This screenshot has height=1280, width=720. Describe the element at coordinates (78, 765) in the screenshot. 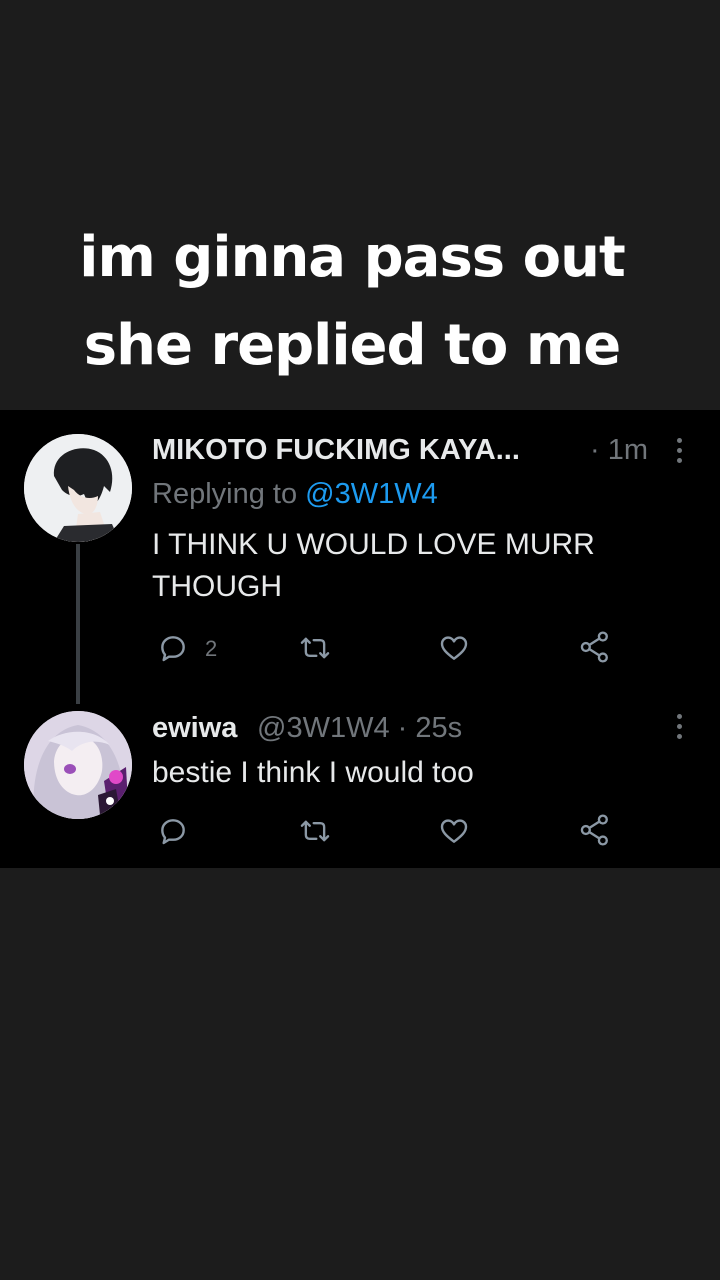

I see `avatar-ewiwa` at that location.